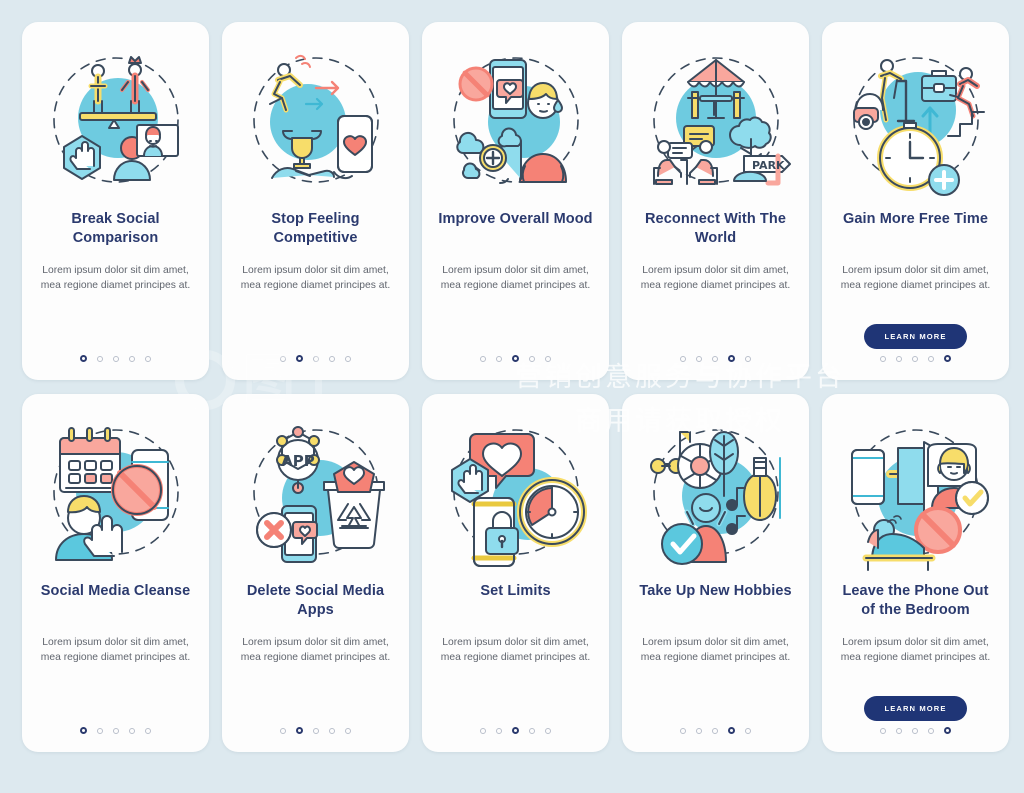 This screenshot has width=1024, height=793. What do you see at coordinates (715, 591) in the screenshot?
I see `card-title: Take Up New Hobbies` at bounding box center [715, 591].